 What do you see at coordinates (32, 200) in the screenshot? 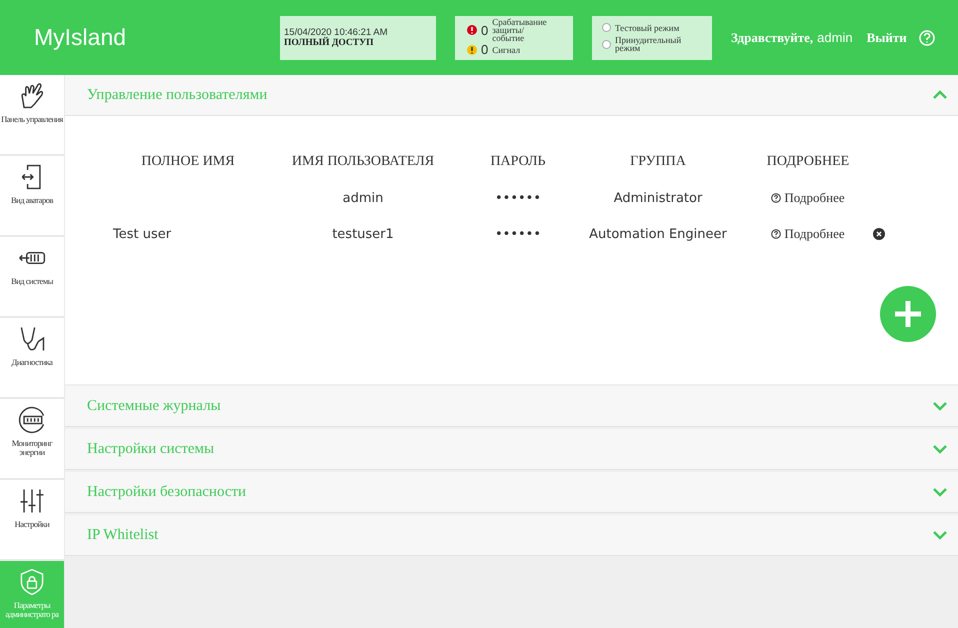
I see `sidebar-label: Вид аватаров` at bounding box center [32, 200].